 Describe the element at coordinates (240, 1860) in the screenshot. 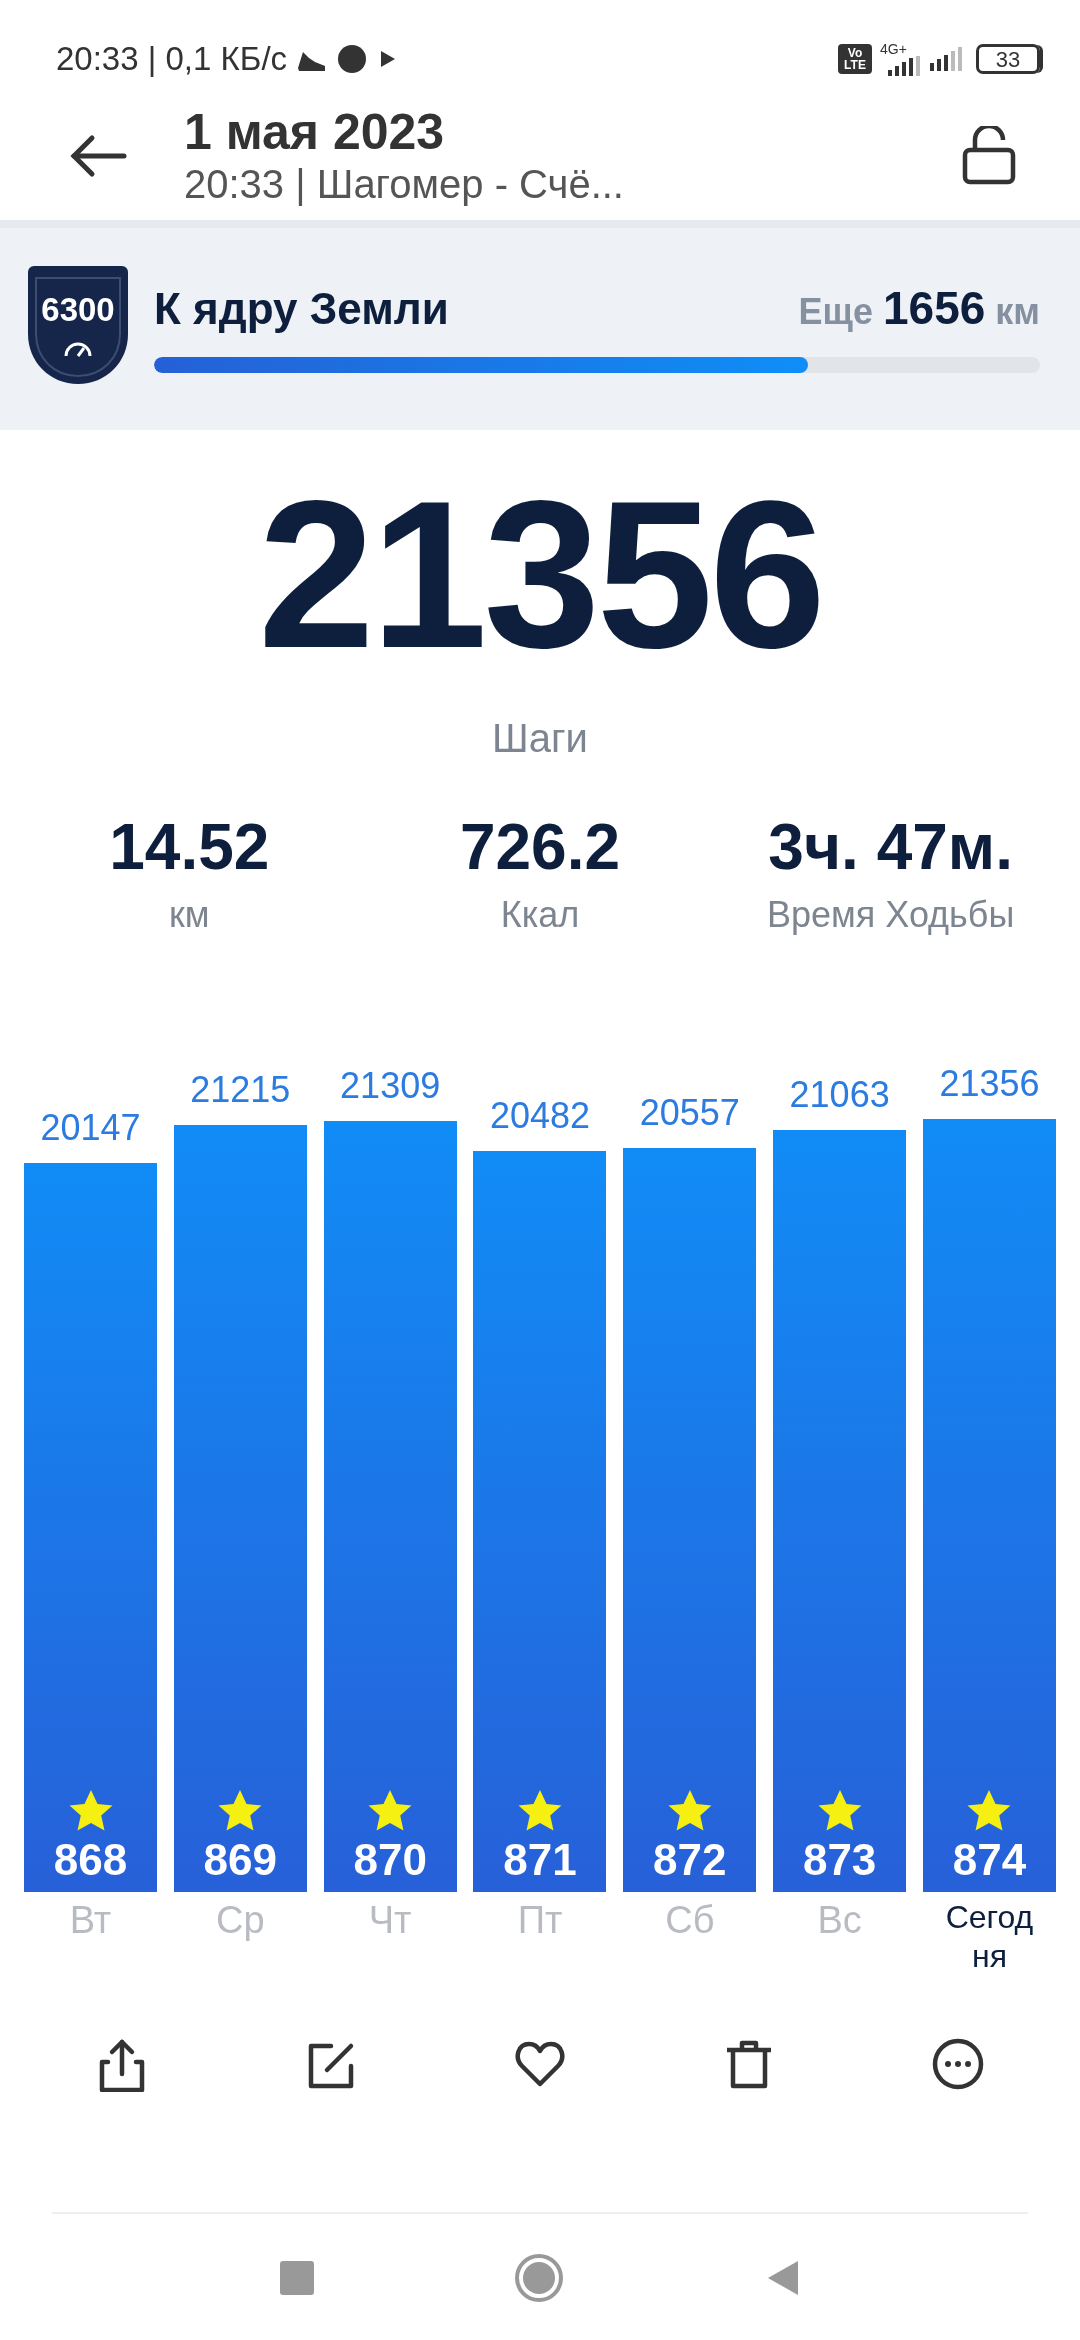

I see `bar-count: 869` at that location.